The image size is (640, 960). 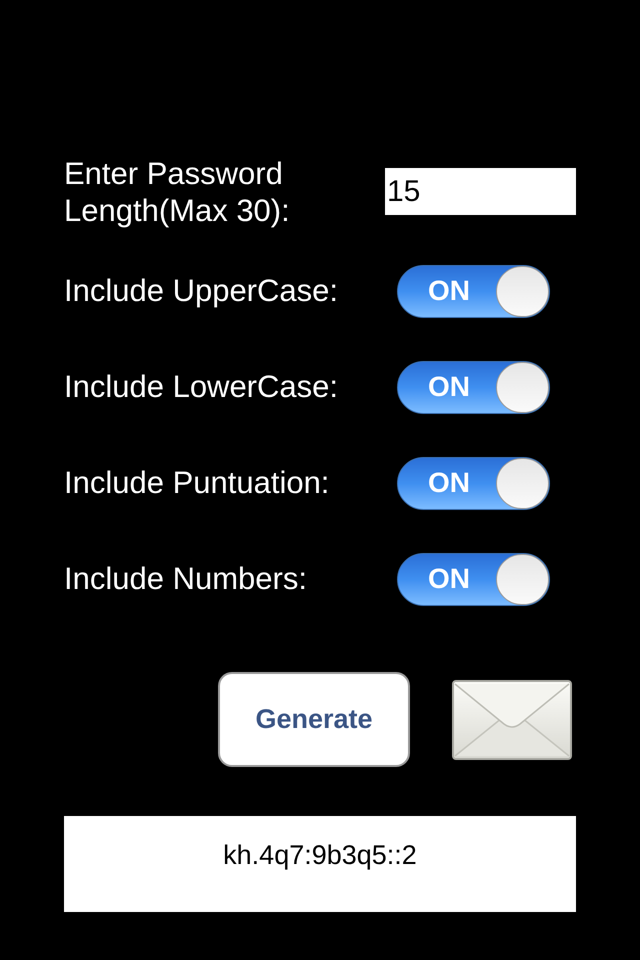 I want to click on generate-button: Generate, so click(x=314, y=719).